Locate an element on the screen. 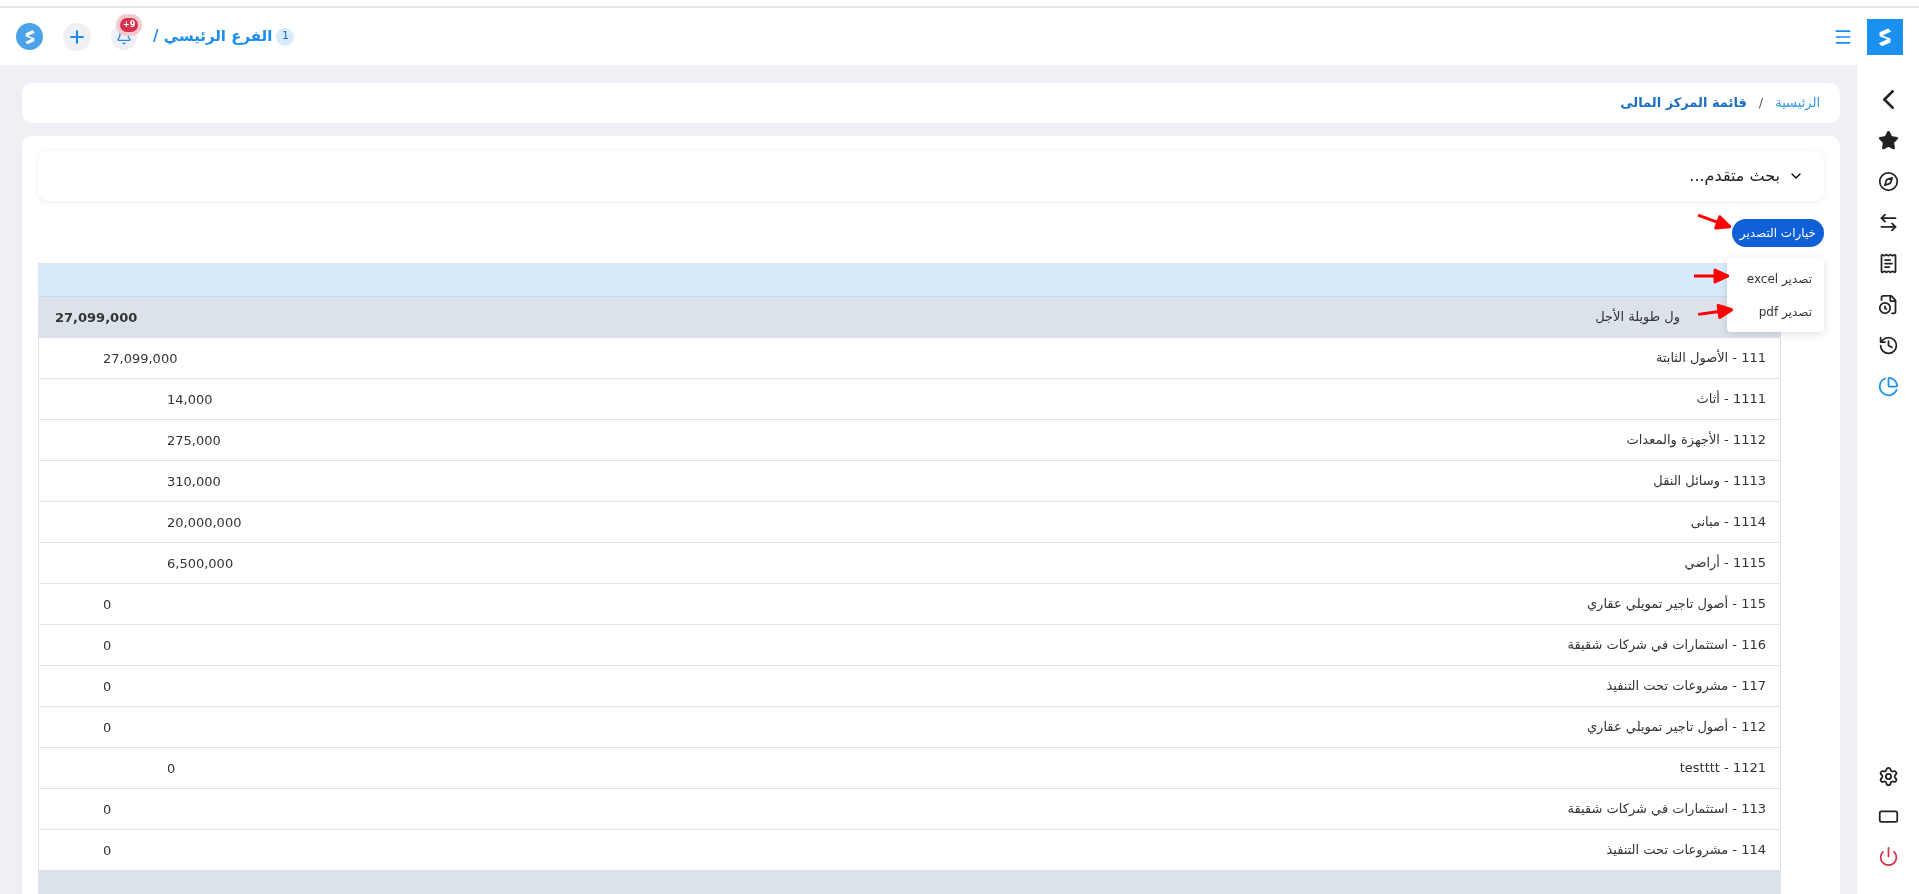  export-menu-item: تصدير pdf is located at coordinates (1785, 311).